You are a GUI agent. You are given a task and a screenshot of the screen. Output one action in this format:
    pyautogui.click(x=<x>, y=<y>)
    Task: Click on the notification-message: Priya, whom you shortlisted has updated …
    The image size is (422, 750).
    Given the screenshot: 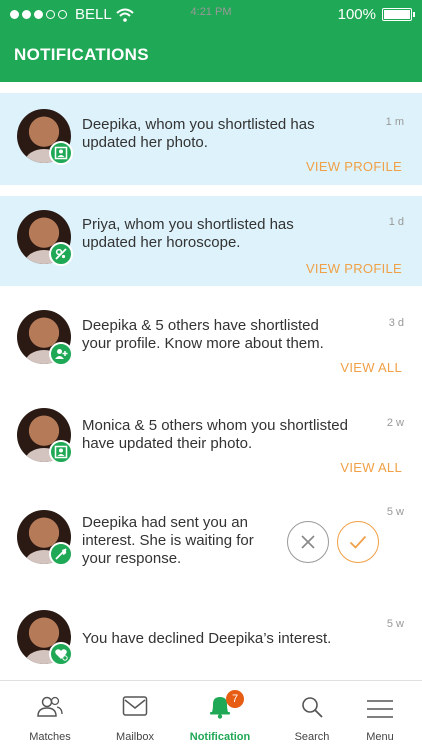 What is the action you would take?
    pyautogui.click(x=188, y=233)
    